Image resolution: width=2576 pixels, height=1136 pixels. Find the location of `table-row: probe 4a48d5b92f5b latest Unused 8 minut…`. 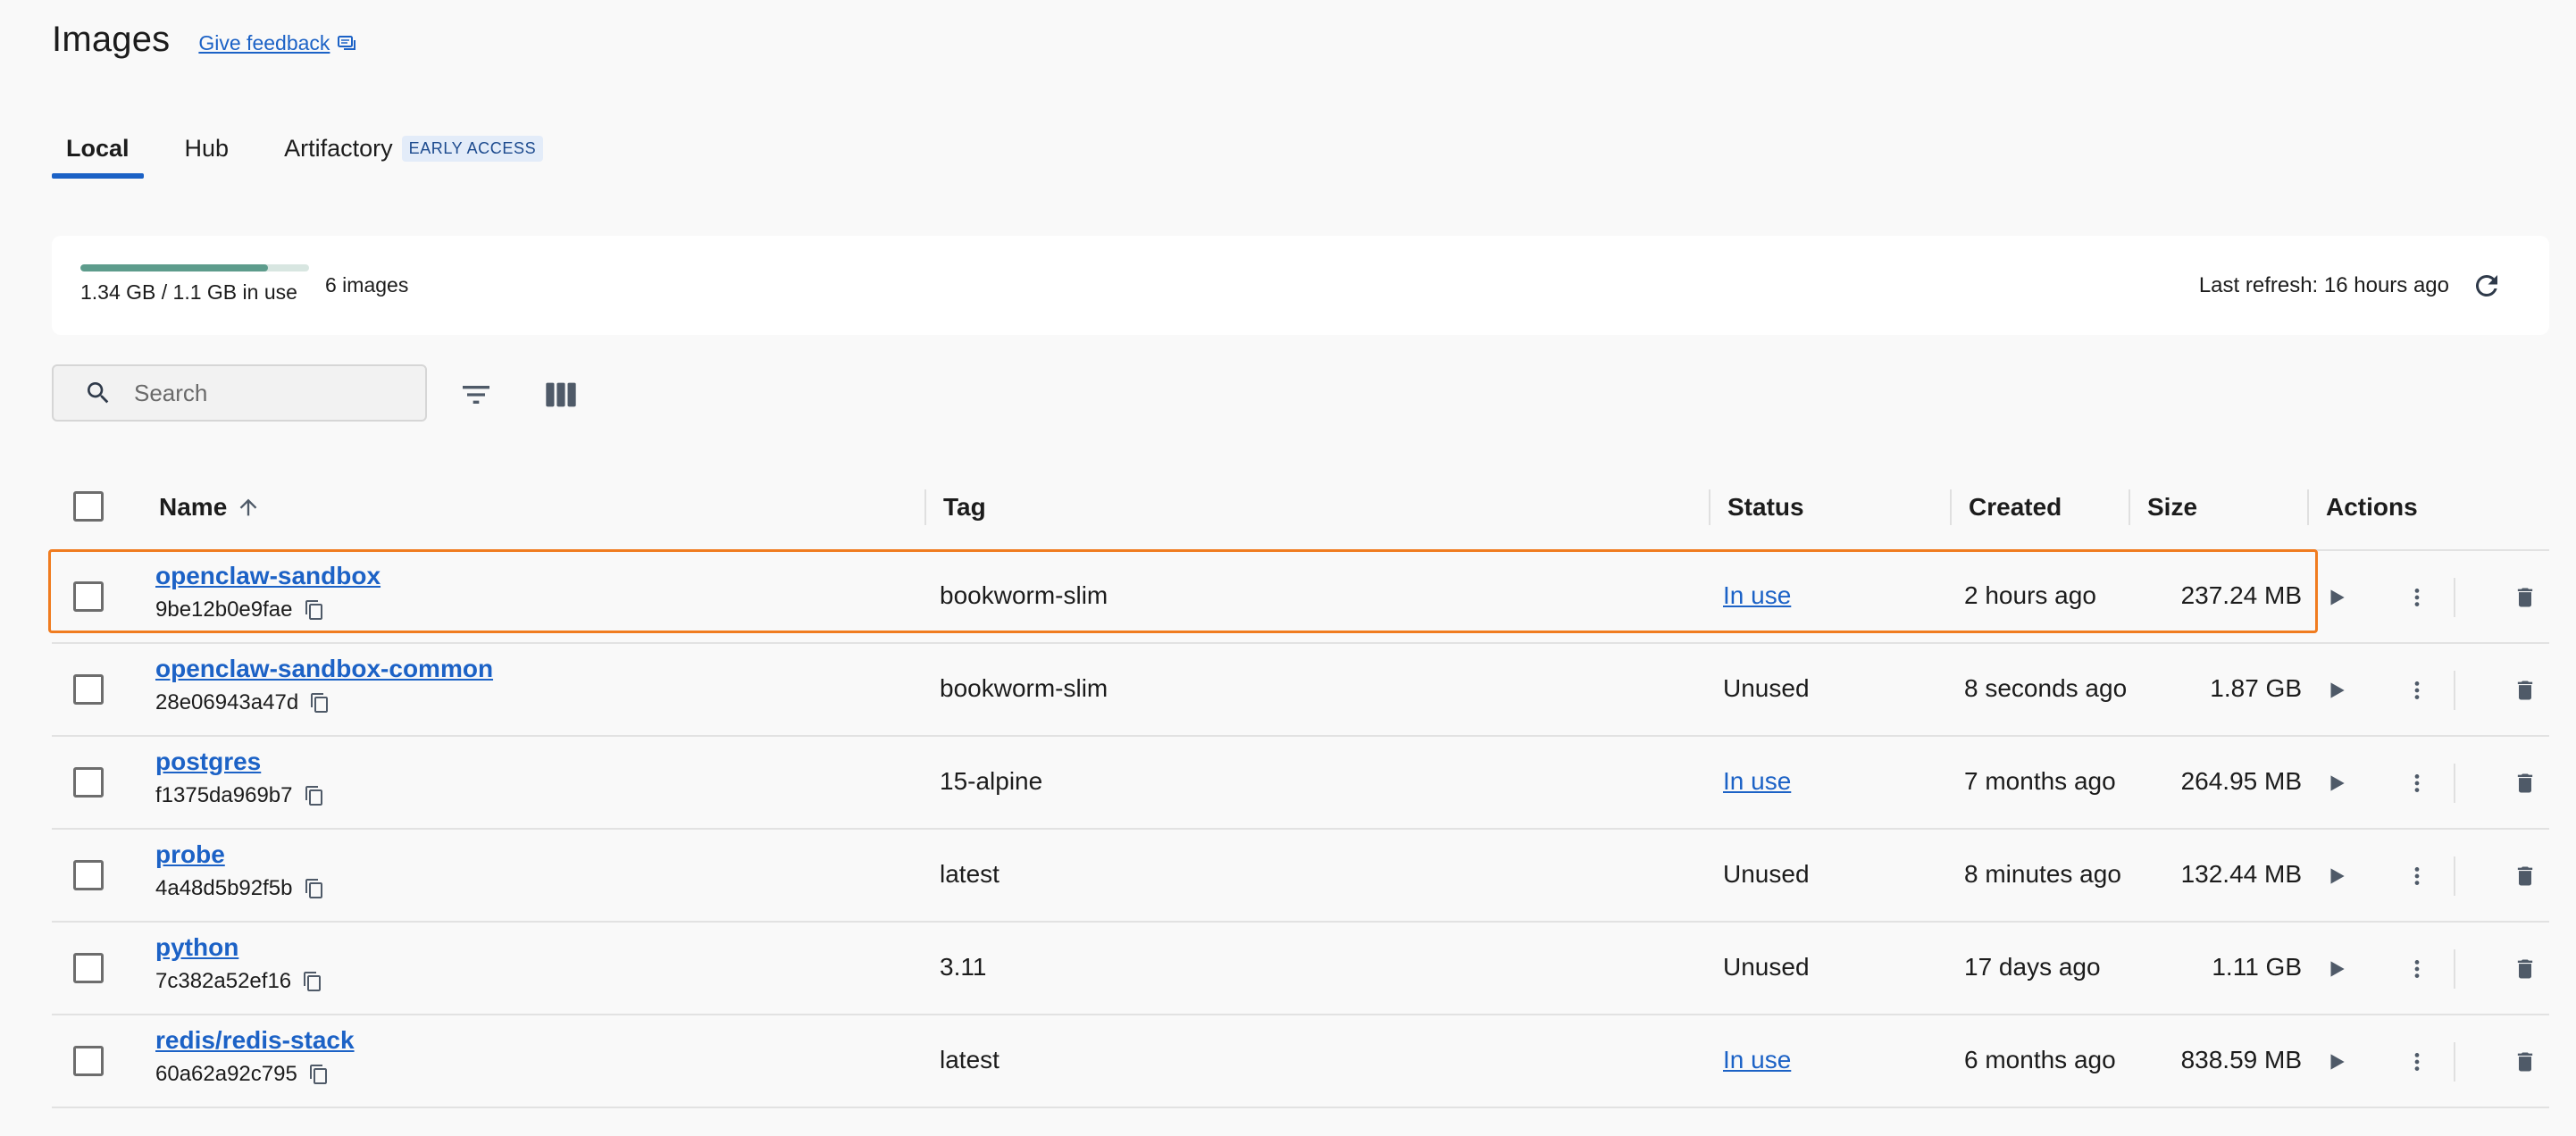

table-row: probe 4a48d5b92f5b latest Unused 8 minut… is located at coordinates (1301, 876).